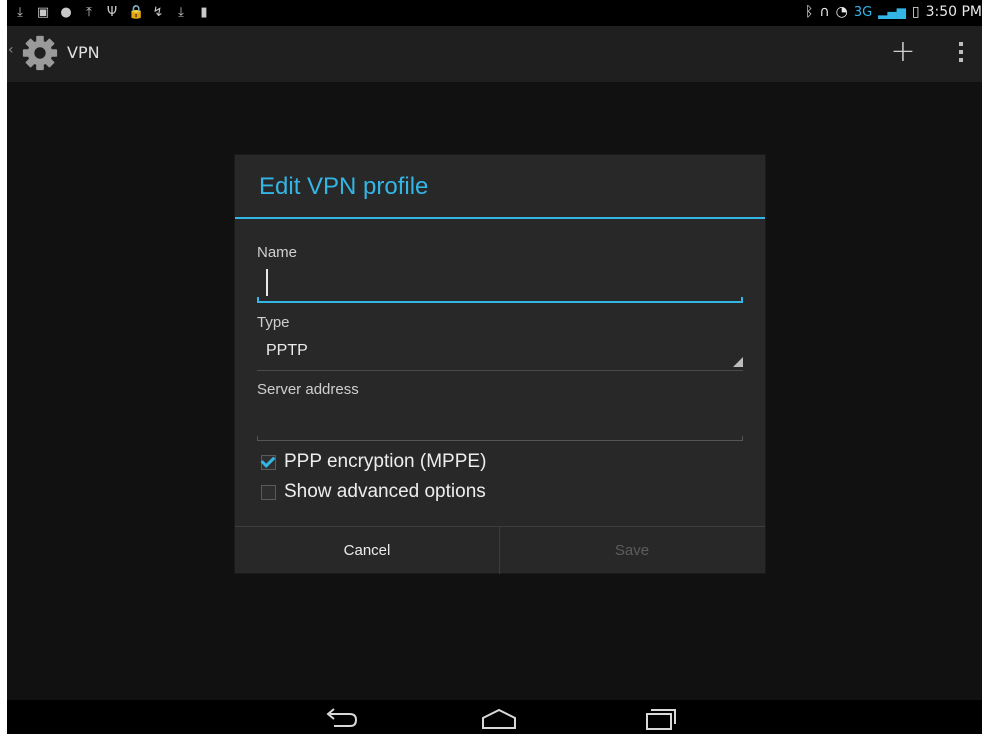 Image resolution: width=982 pixels, height=734 pixels. What do you see at coordinates (809, 12) in the screenshot?
I see `bluetooth-icon: ᛒ` at bounding box center [809, 12].